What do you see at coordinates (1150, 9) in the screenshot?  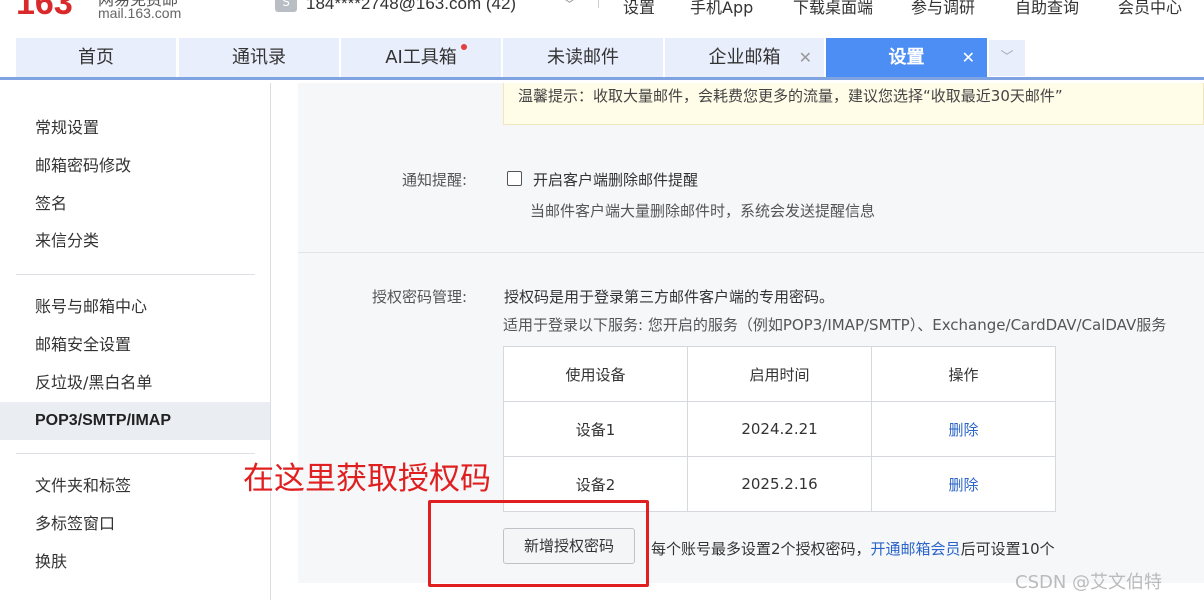 I see `header-link-vip: 会员中心` at bounding box center [1150, 9].